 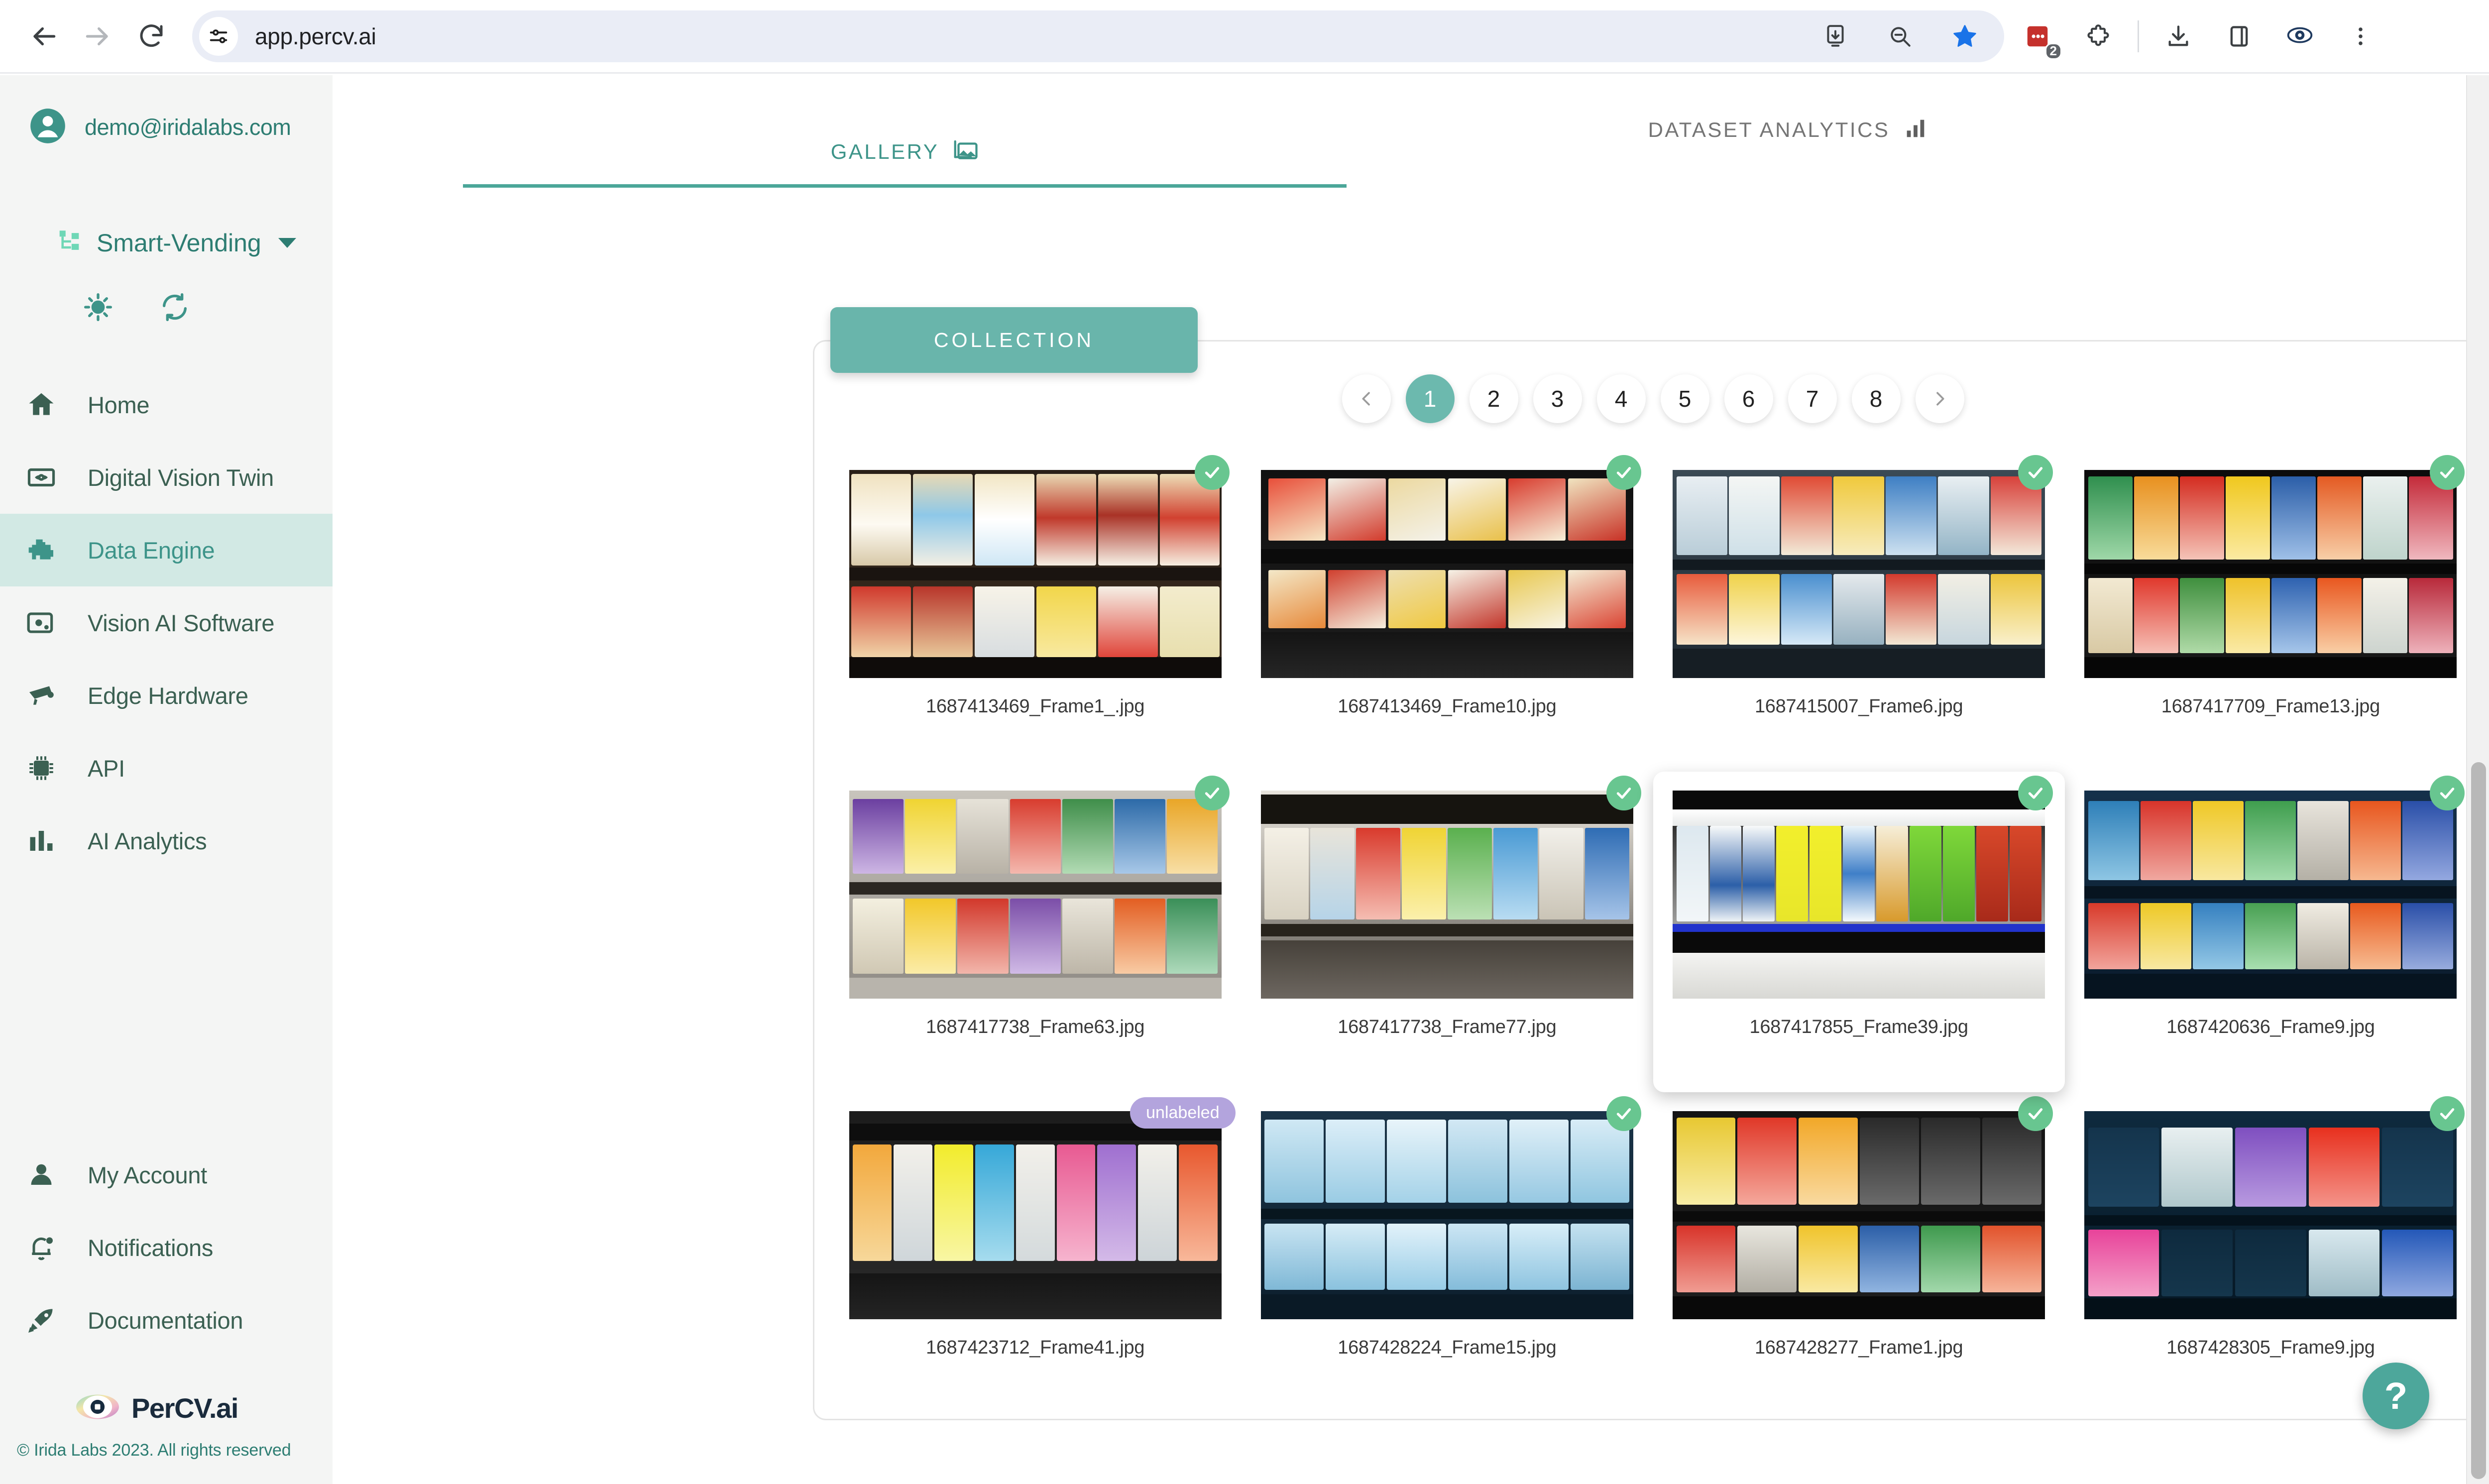 What do you see at coordinates (2039, 37) in the screenshot?
I see `extension-red-icon: 2` at bounding box center [2039, 37].